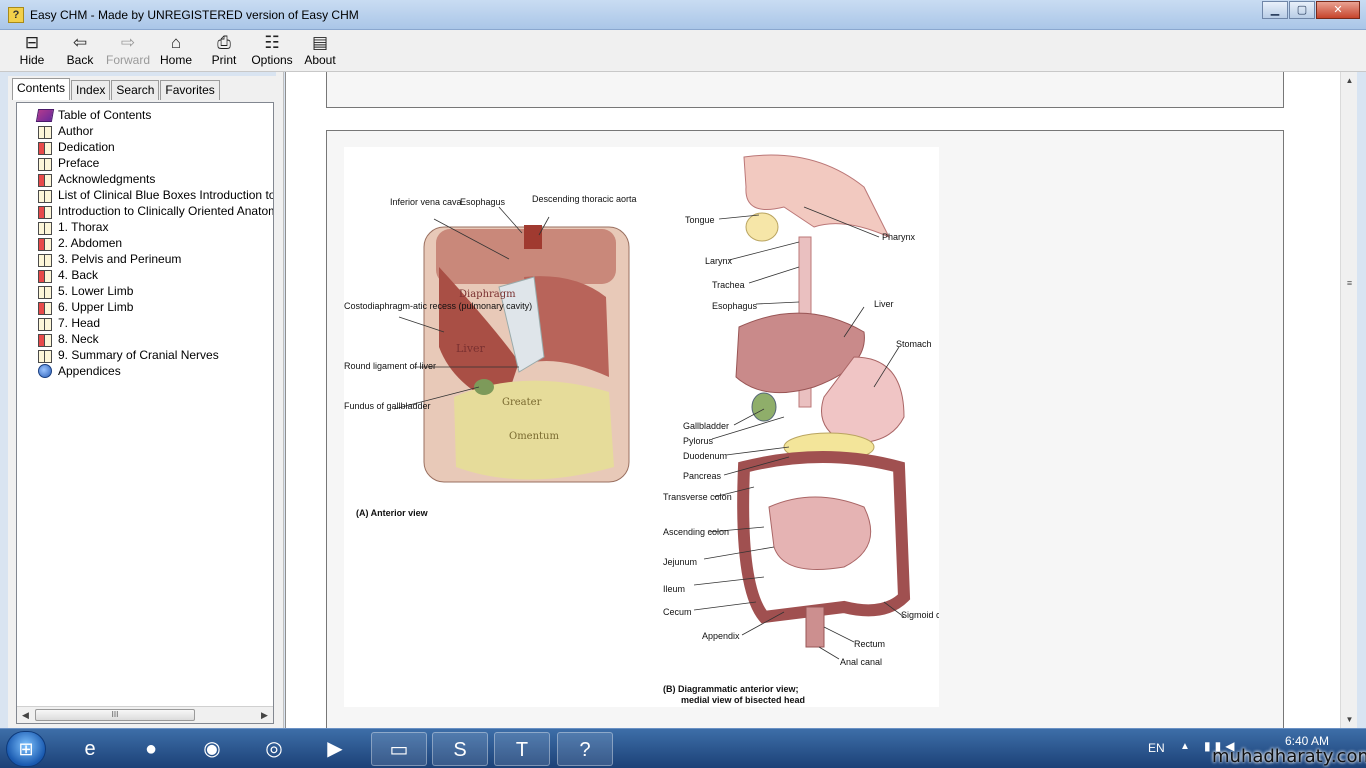 The height and width of the screenshot is (768, 1366). Describe the element at coordinates (705, 456) in the screenshot. I see `label-duodenum: Duodenum` at that location.